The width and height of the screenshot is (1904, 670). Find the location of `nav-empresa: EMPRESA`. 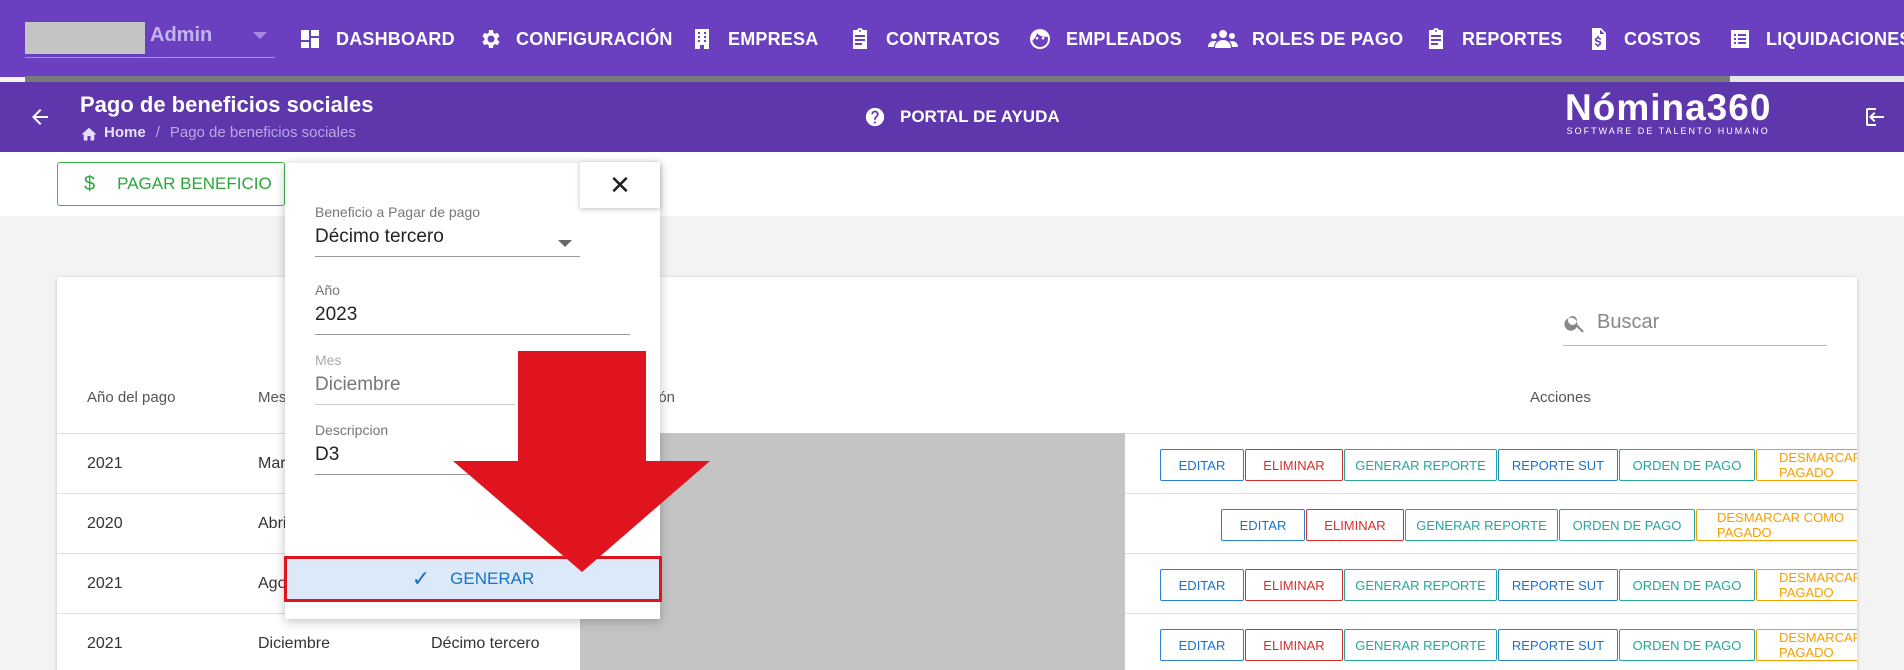

nav-empresa: EMPRESA is located at coordinates (754, 39).